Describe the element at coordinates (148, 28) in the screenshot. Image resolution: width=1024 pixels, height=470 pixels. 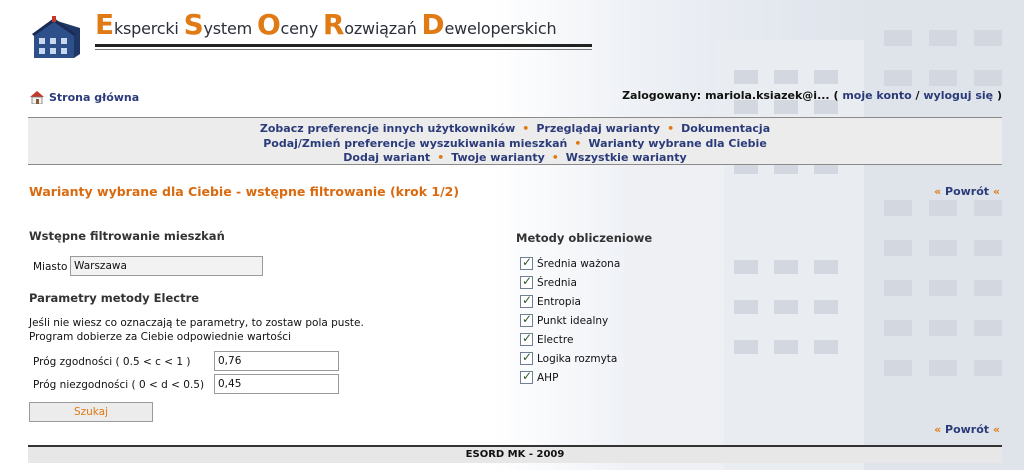
I see `title-word: kspercki` at that location.